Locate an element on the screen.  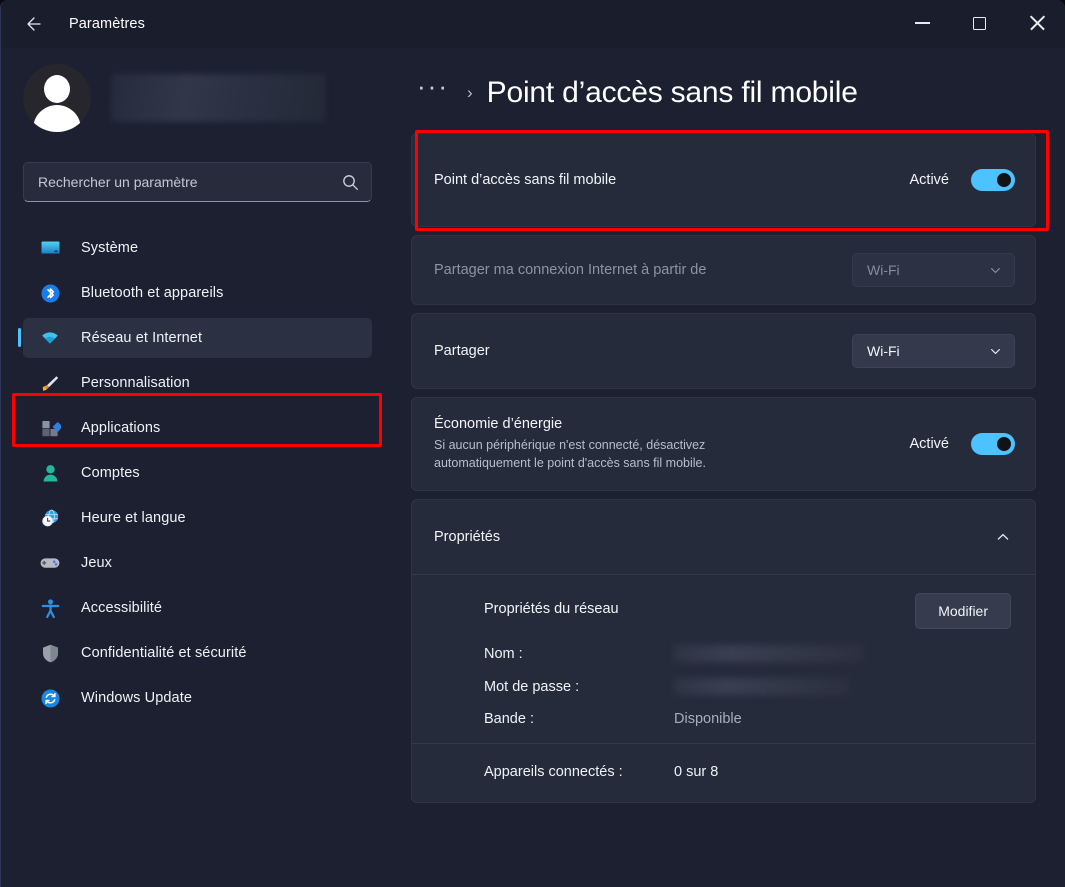
window-controls is located at coordinates (979, 23).